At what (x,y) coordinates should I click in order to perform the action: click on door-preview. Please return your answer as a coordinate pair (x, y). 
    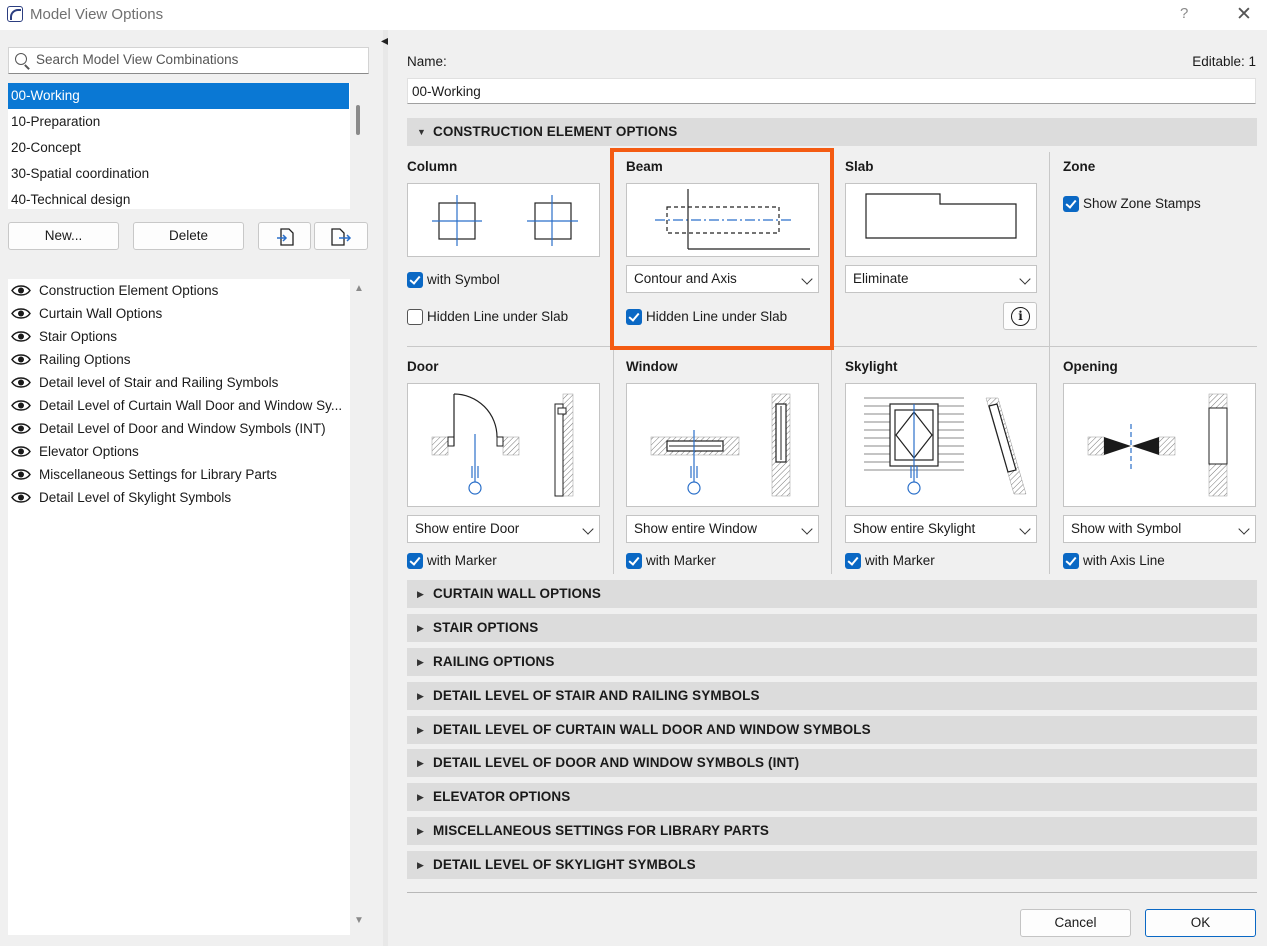
    Looking at the image, I should click on (503, 445).